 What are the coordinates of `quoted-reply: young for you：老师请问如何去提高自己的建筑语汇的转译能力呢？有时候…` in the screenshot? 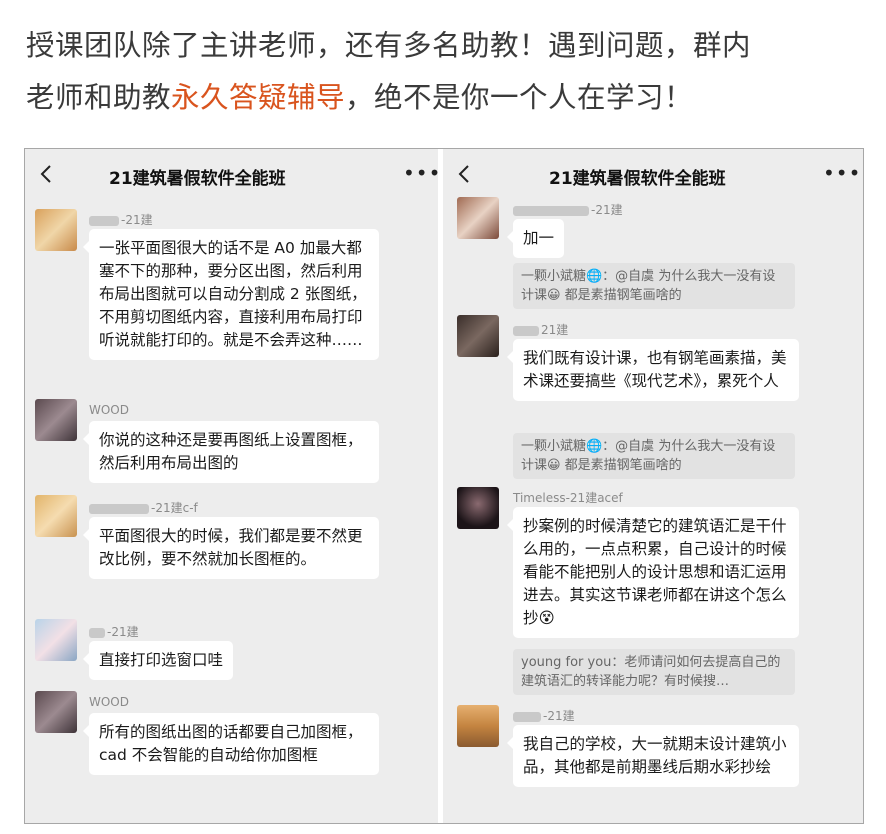 It's located at (654, 672).